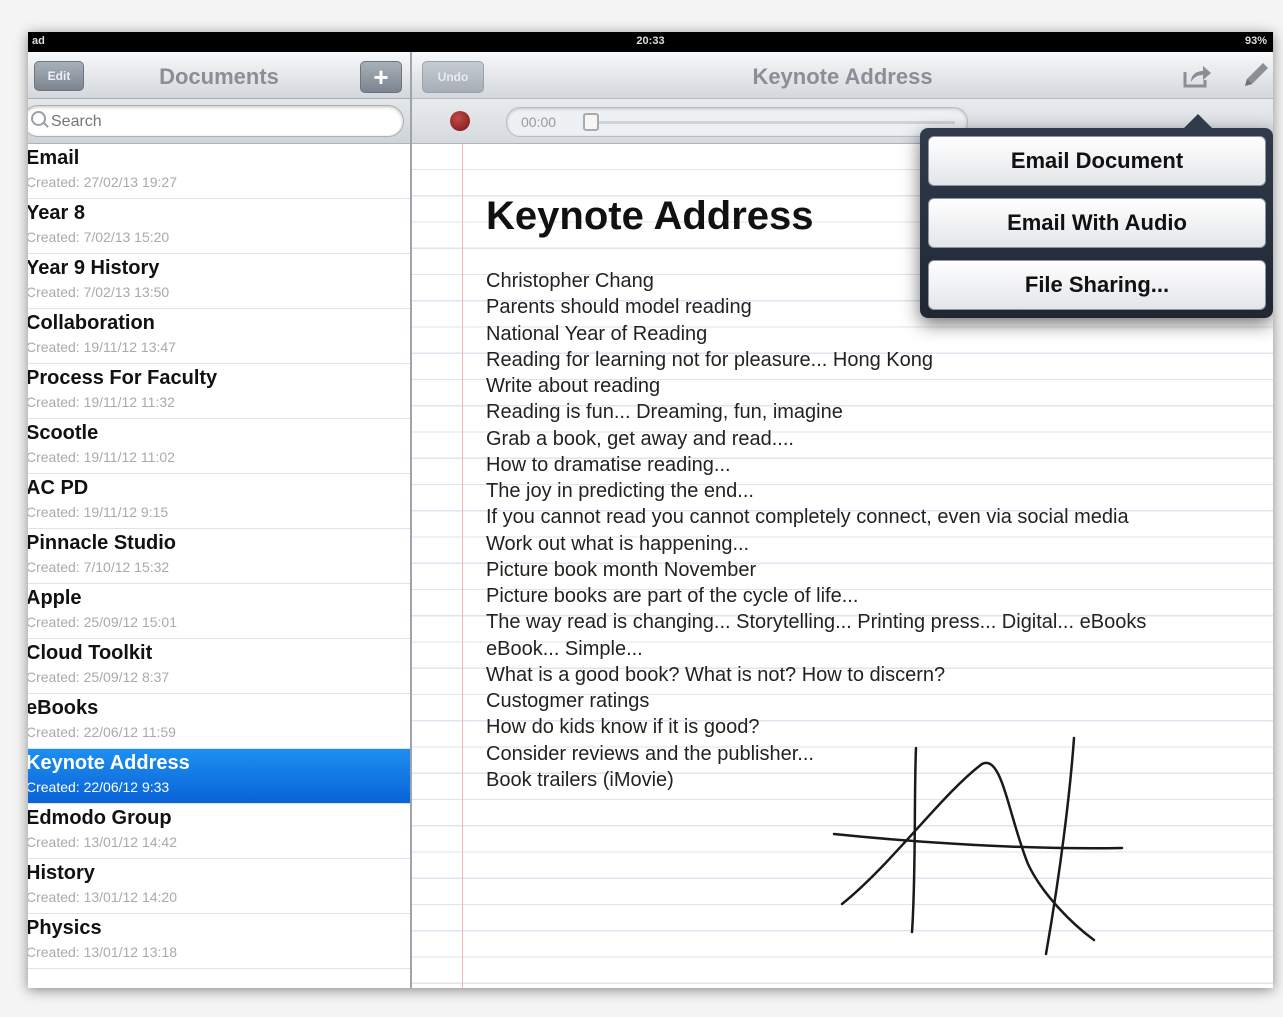  Describe the element at coordinates (219, 721) in the screenshot. I see `document-list-item: eBooks Created: 22/06/12 11:59` at that location.